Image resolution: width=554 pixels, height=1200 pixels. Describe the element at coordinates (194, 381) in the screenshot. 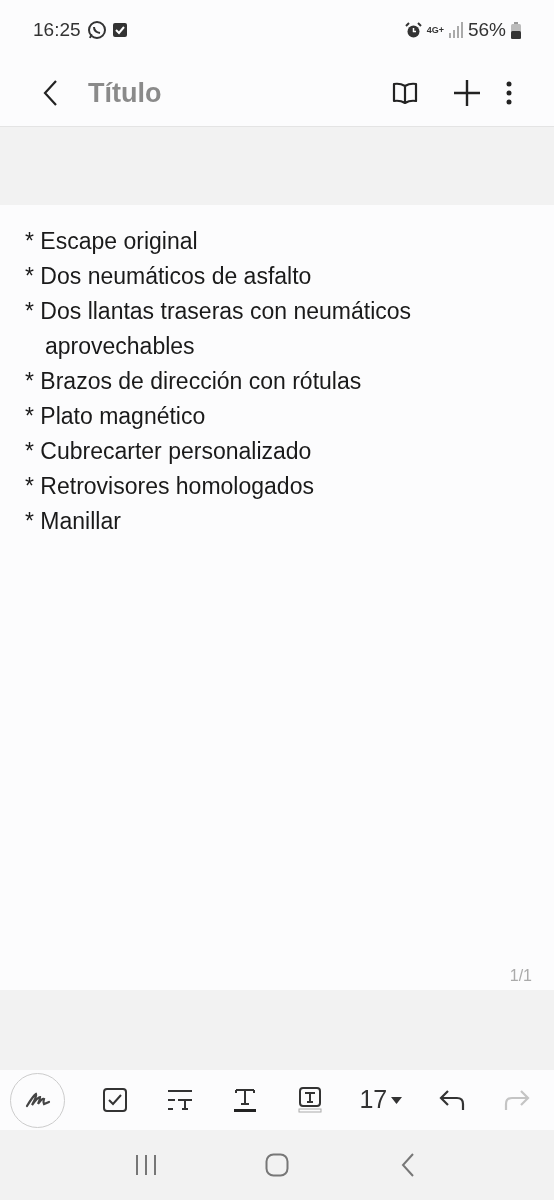

I see `note-line: * Brazos de dirección con rótulas` at that location.